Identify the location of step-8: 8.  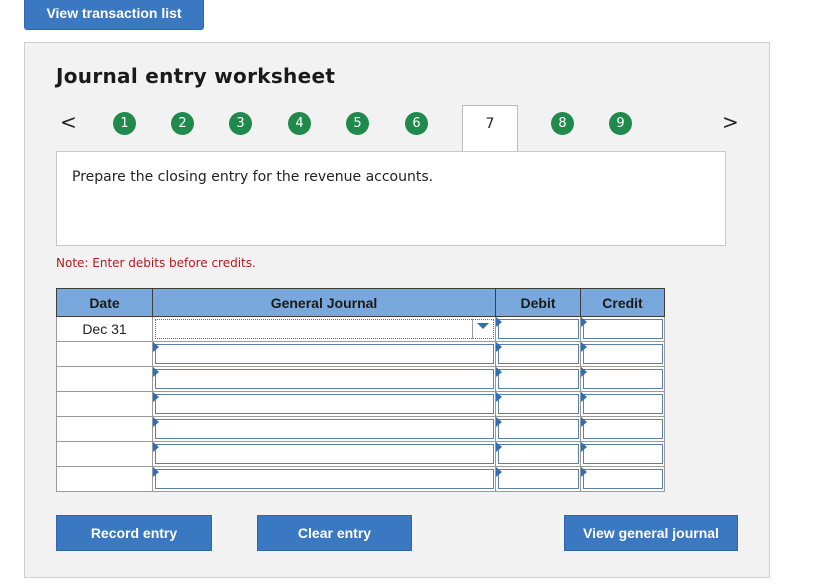
(562, 123).